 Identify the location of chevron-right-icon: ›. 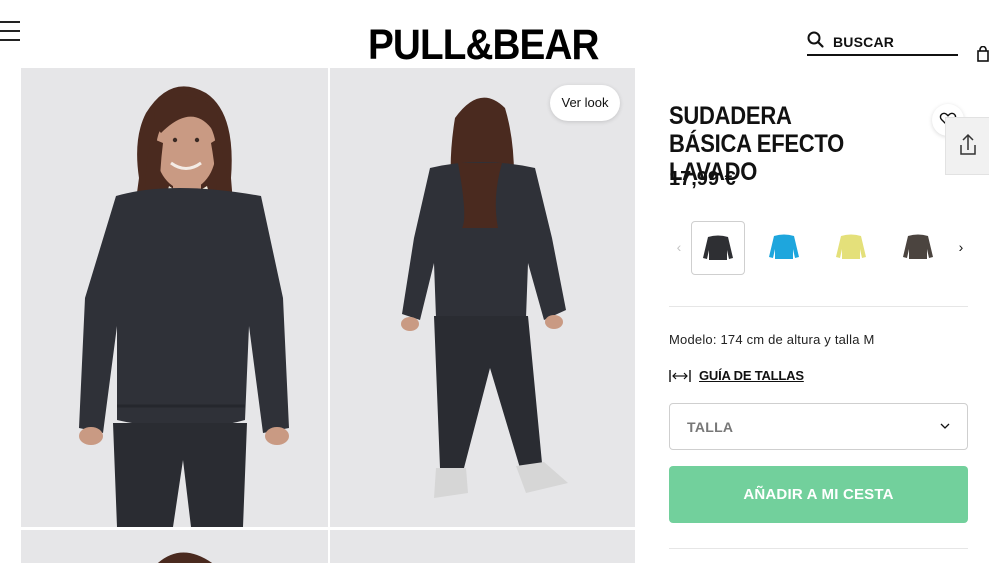
(961, 247).